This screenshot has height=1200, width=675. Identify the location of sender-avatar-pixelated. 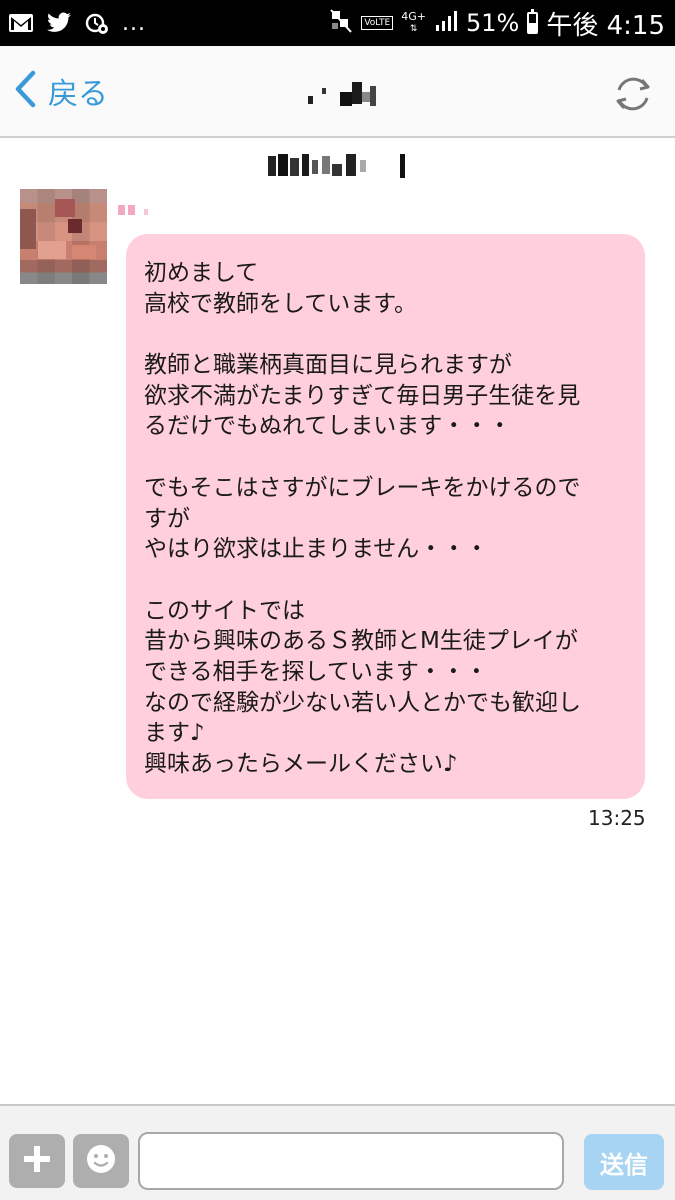
(63, 236).